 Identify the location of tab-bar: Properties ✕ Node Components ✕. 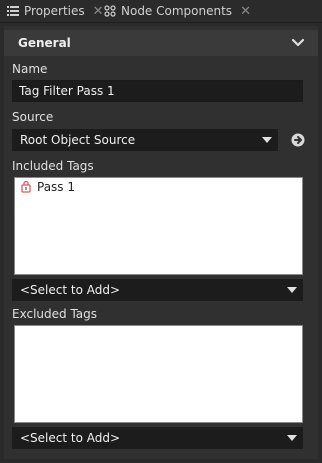
(161, 11).